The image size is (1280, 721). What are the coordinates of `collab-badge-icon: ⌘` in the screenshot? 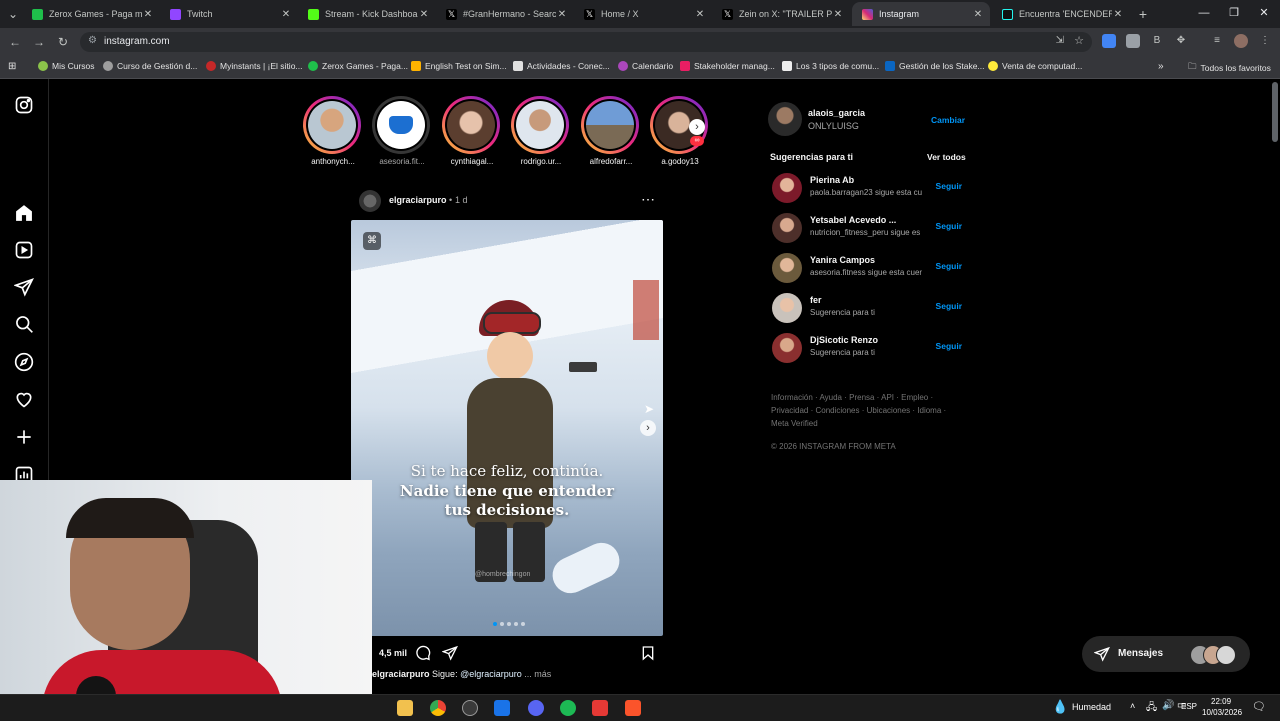 It's located at (372, 241).